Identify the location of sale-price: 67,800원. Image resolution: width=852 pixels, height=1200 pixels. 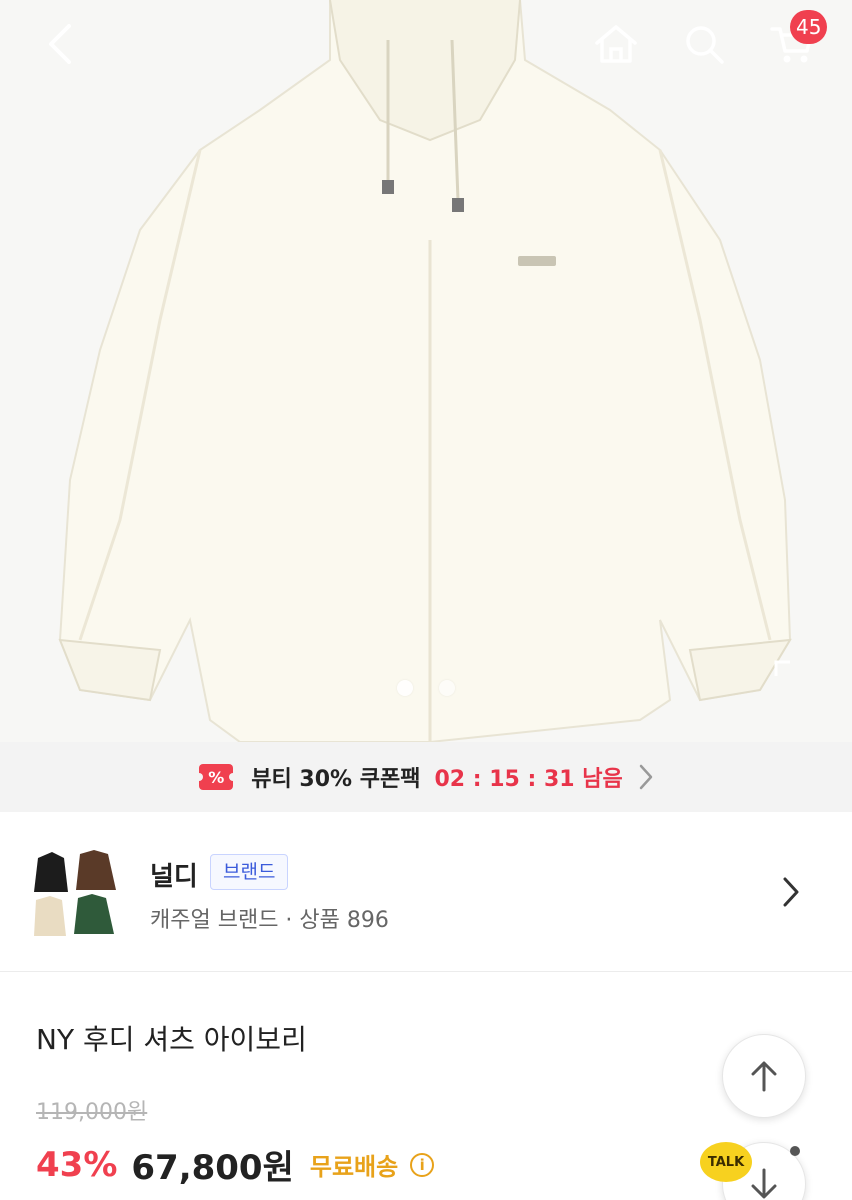
(212, 1168).